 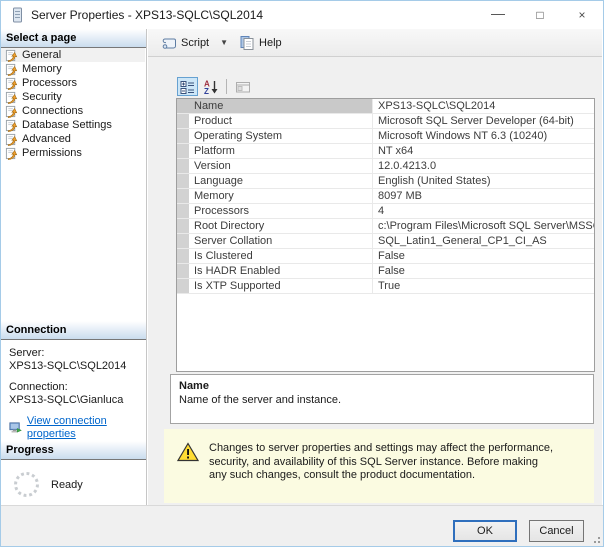 What do you see at coordinates (275, 196) in the screenshot?
I see `property-name: Memory` at bounding box center [275, 196].